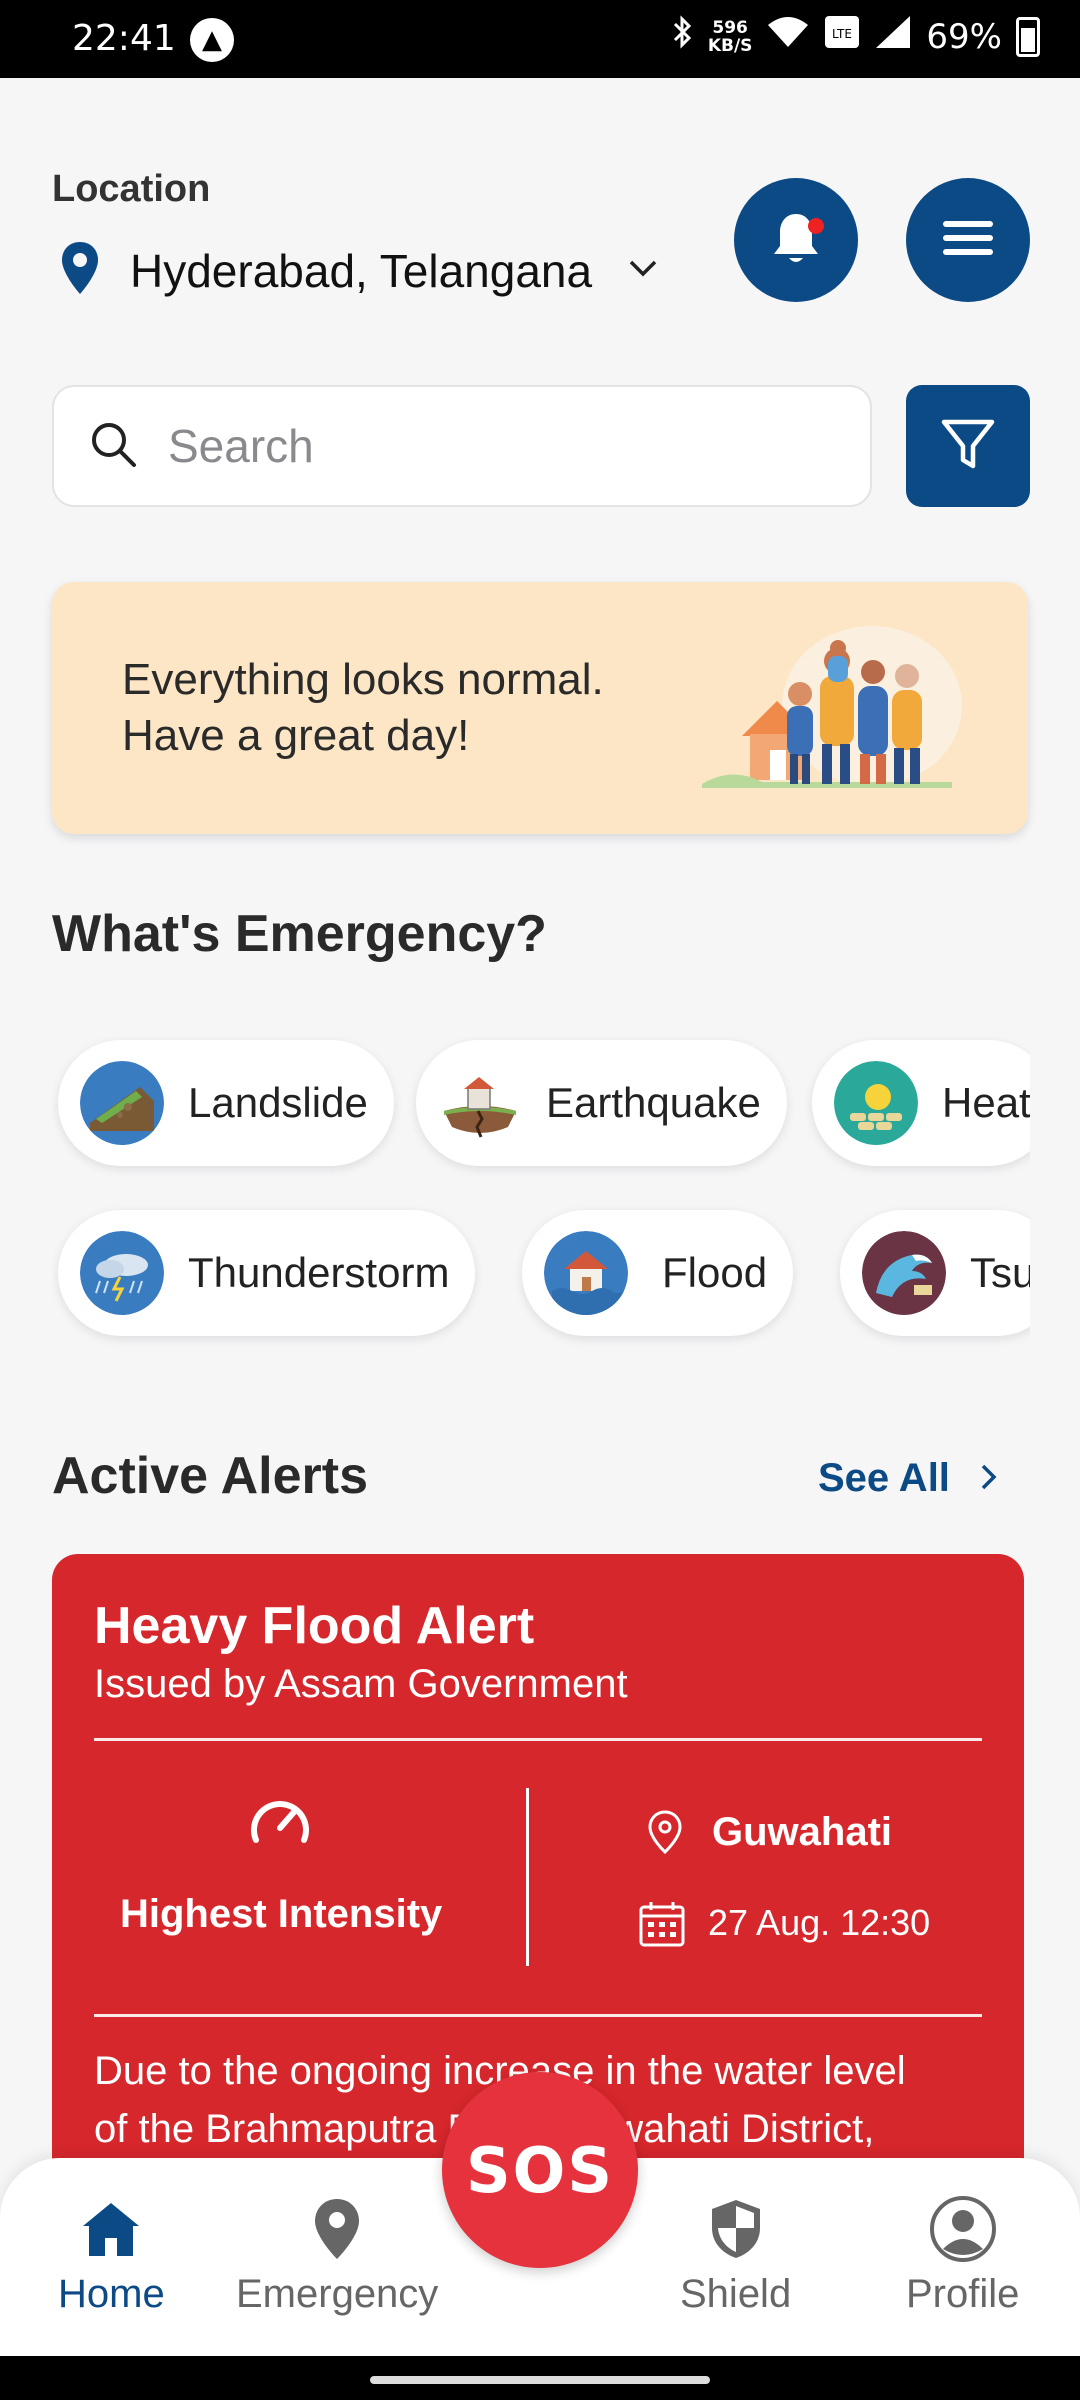 The image size is (1080, 2400). What do you see at coordinates (963, 2229) in the screenshot?
I see `profile-icon` at bounding box center [963, 2229].